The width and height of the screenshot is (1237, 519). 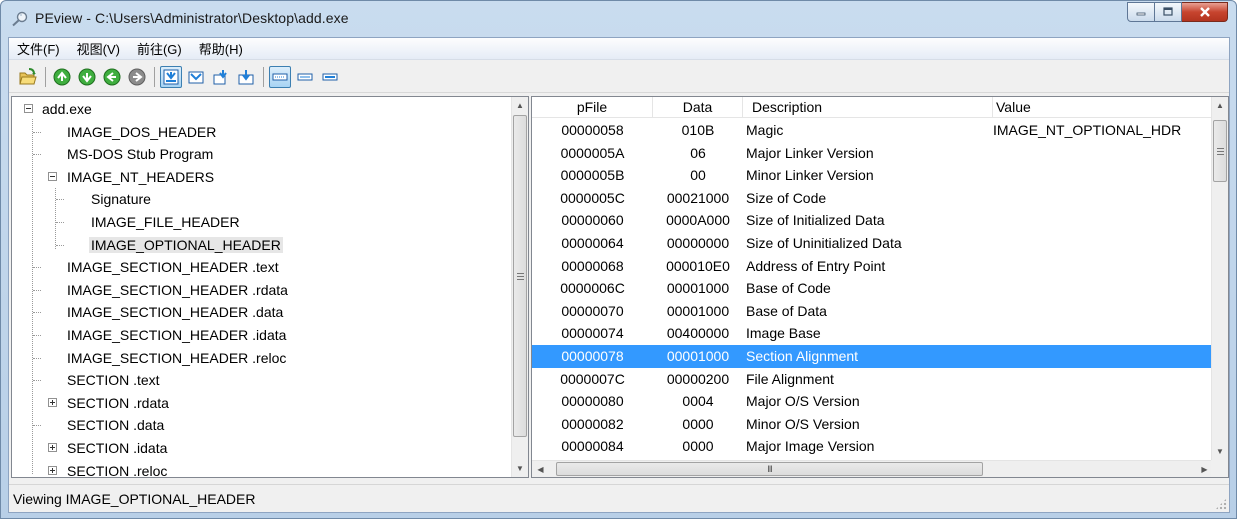 What do you see at coordinates (765, 130) in the screenshot?
I see `cell-description: Magic` at bounding box center [765, 130].